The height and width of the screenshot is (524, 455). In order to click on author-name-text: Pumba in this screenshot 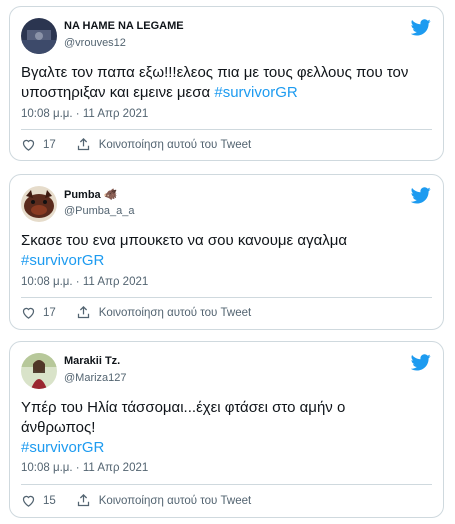, I will do `click(82, 195)`.